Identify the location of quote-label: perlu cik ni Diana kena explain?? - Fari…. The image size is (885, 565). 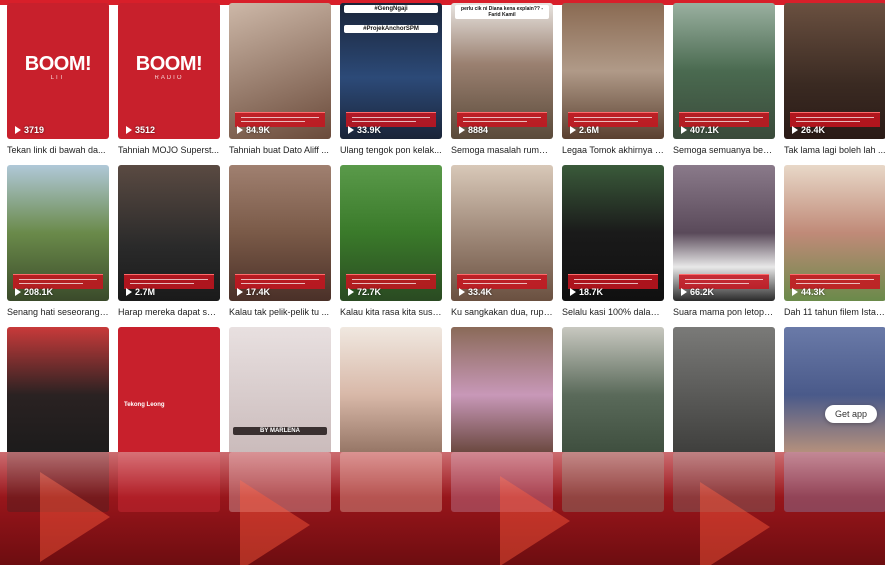
(502, 12).